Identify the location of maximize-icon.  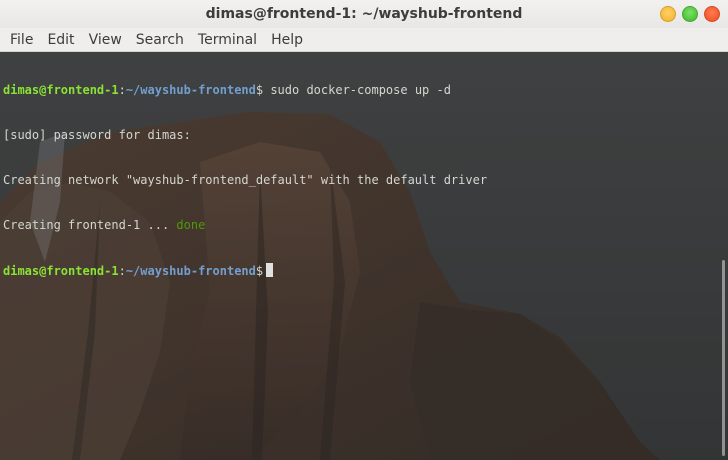
(690, 14).